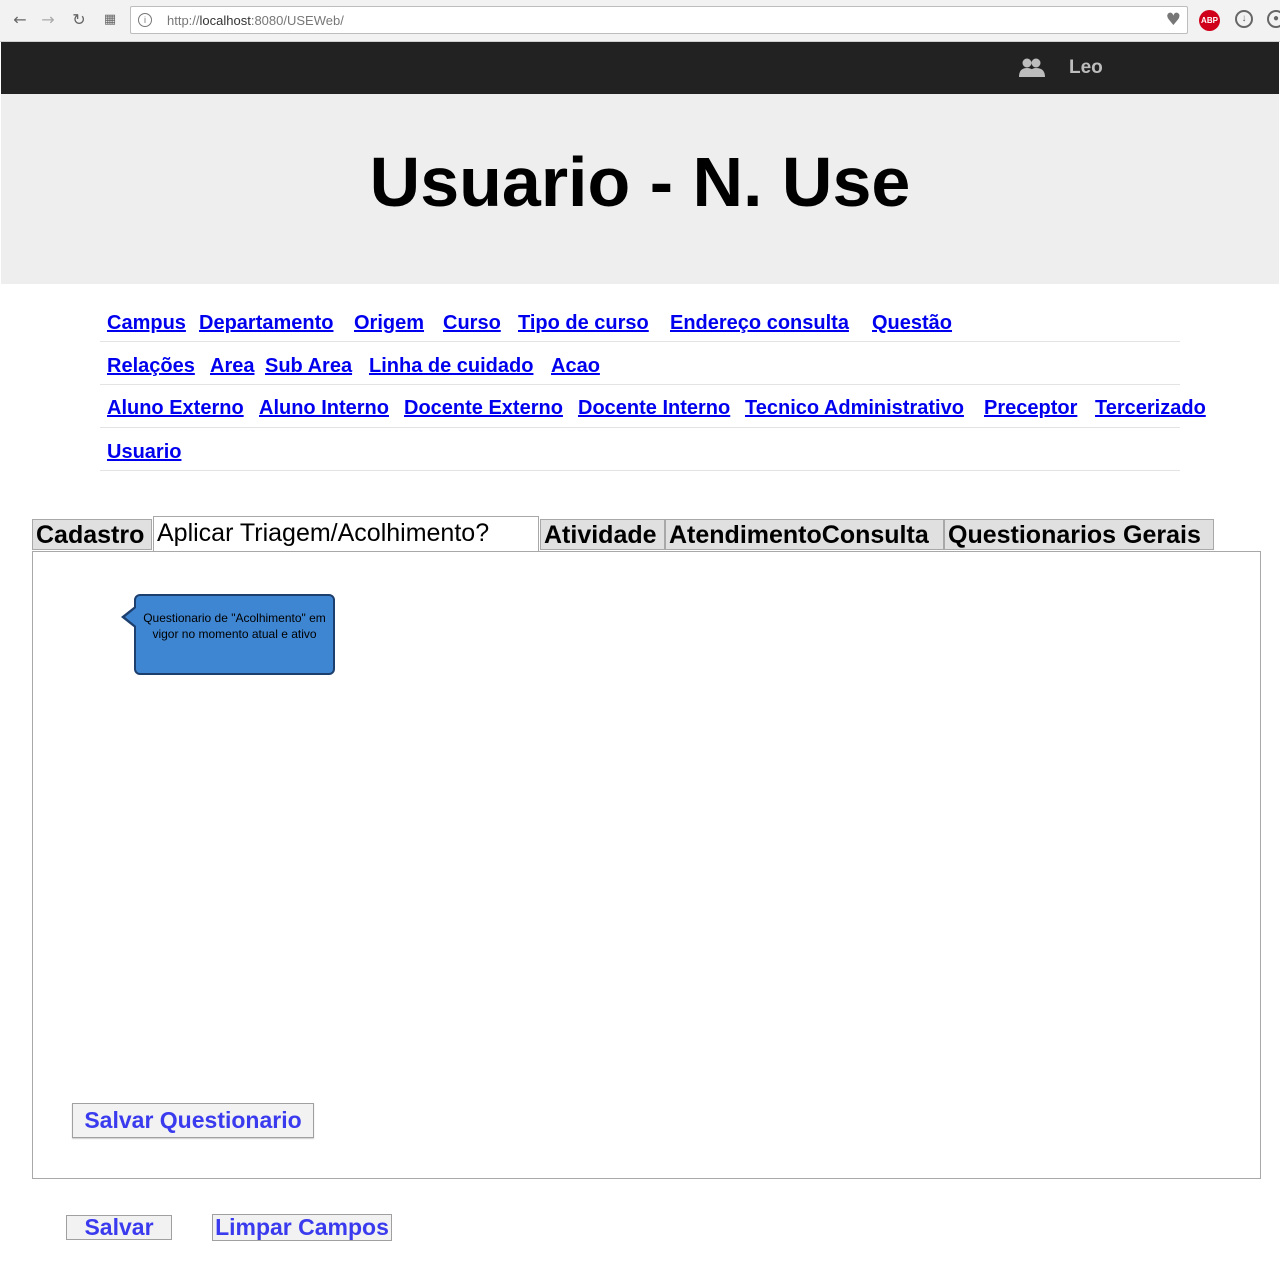  Describe the element at coordinates (1244, 19) in the screenshot. I see `download-icon: ↓` at that location.